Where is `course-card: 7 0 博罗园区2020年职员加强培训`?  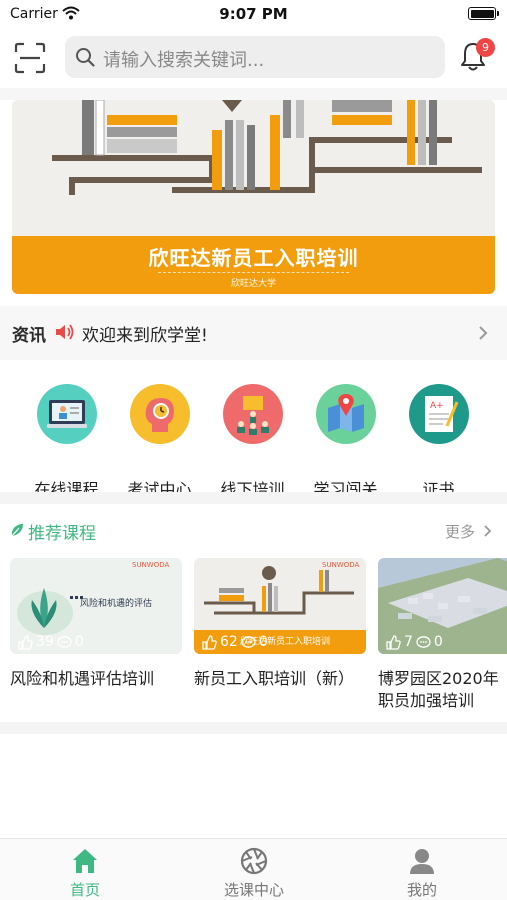
course-card: 7 0 博罗园区2020年职员加强培训 is located at coordinates (442, 635).